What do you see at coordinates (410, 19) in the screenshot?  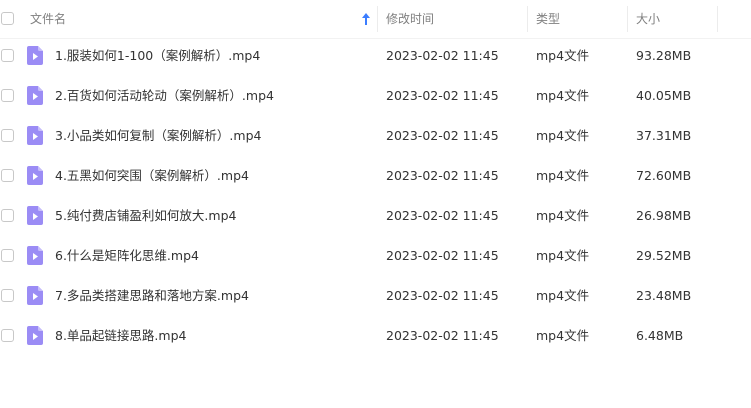 I see `column-header-modified: 修改时间` at bounding box center [410, 19].